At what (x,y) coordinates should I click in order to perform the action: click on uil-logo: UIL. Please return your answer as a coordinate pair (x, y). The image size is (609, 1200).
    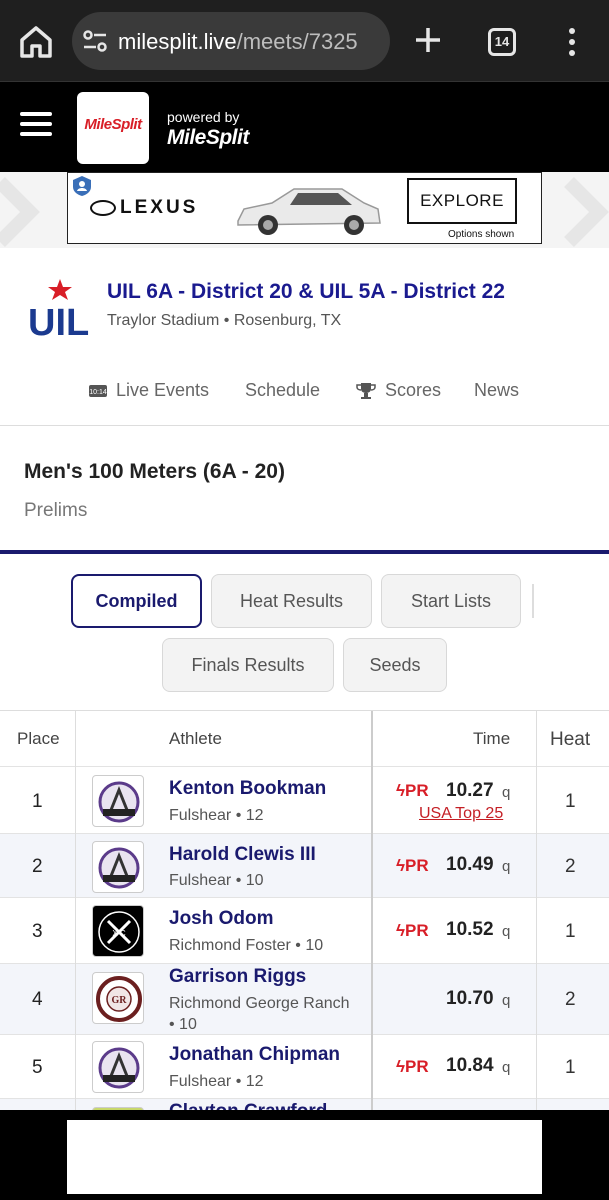
    Looking at the image, I should click on (58, 310).